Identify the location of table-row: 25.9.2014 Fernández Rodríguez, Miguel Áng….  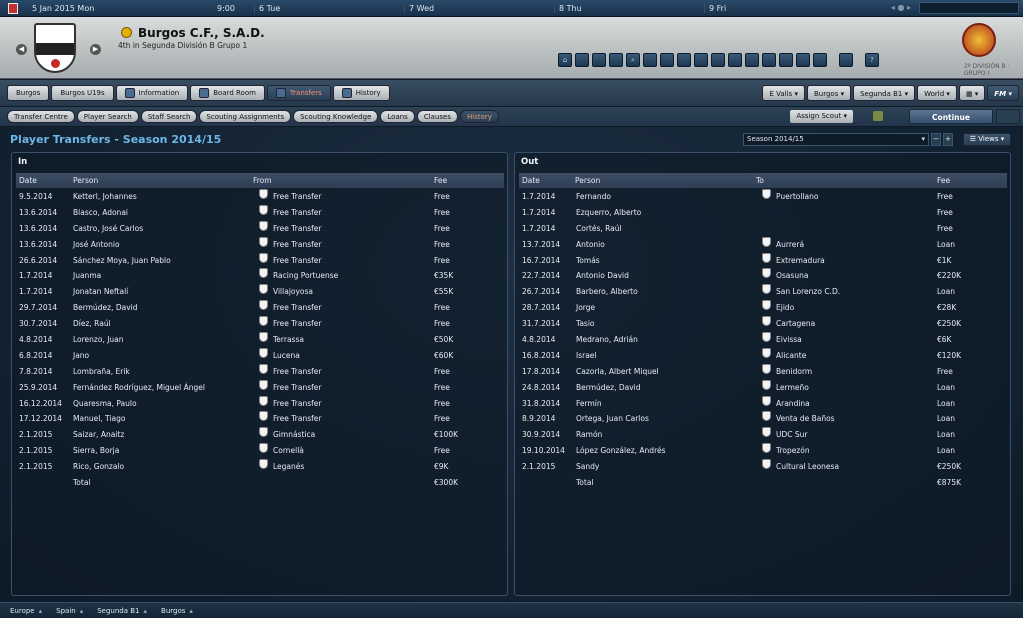
(260, 387).